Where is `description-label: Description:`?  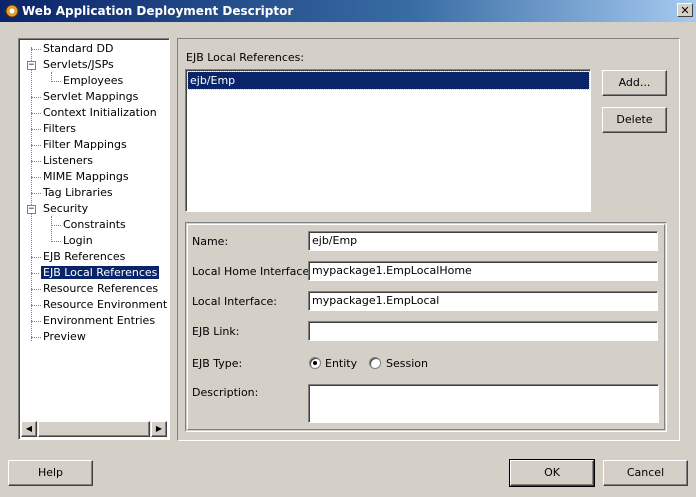 description-label: Description: is located at coordinates (225, 392).